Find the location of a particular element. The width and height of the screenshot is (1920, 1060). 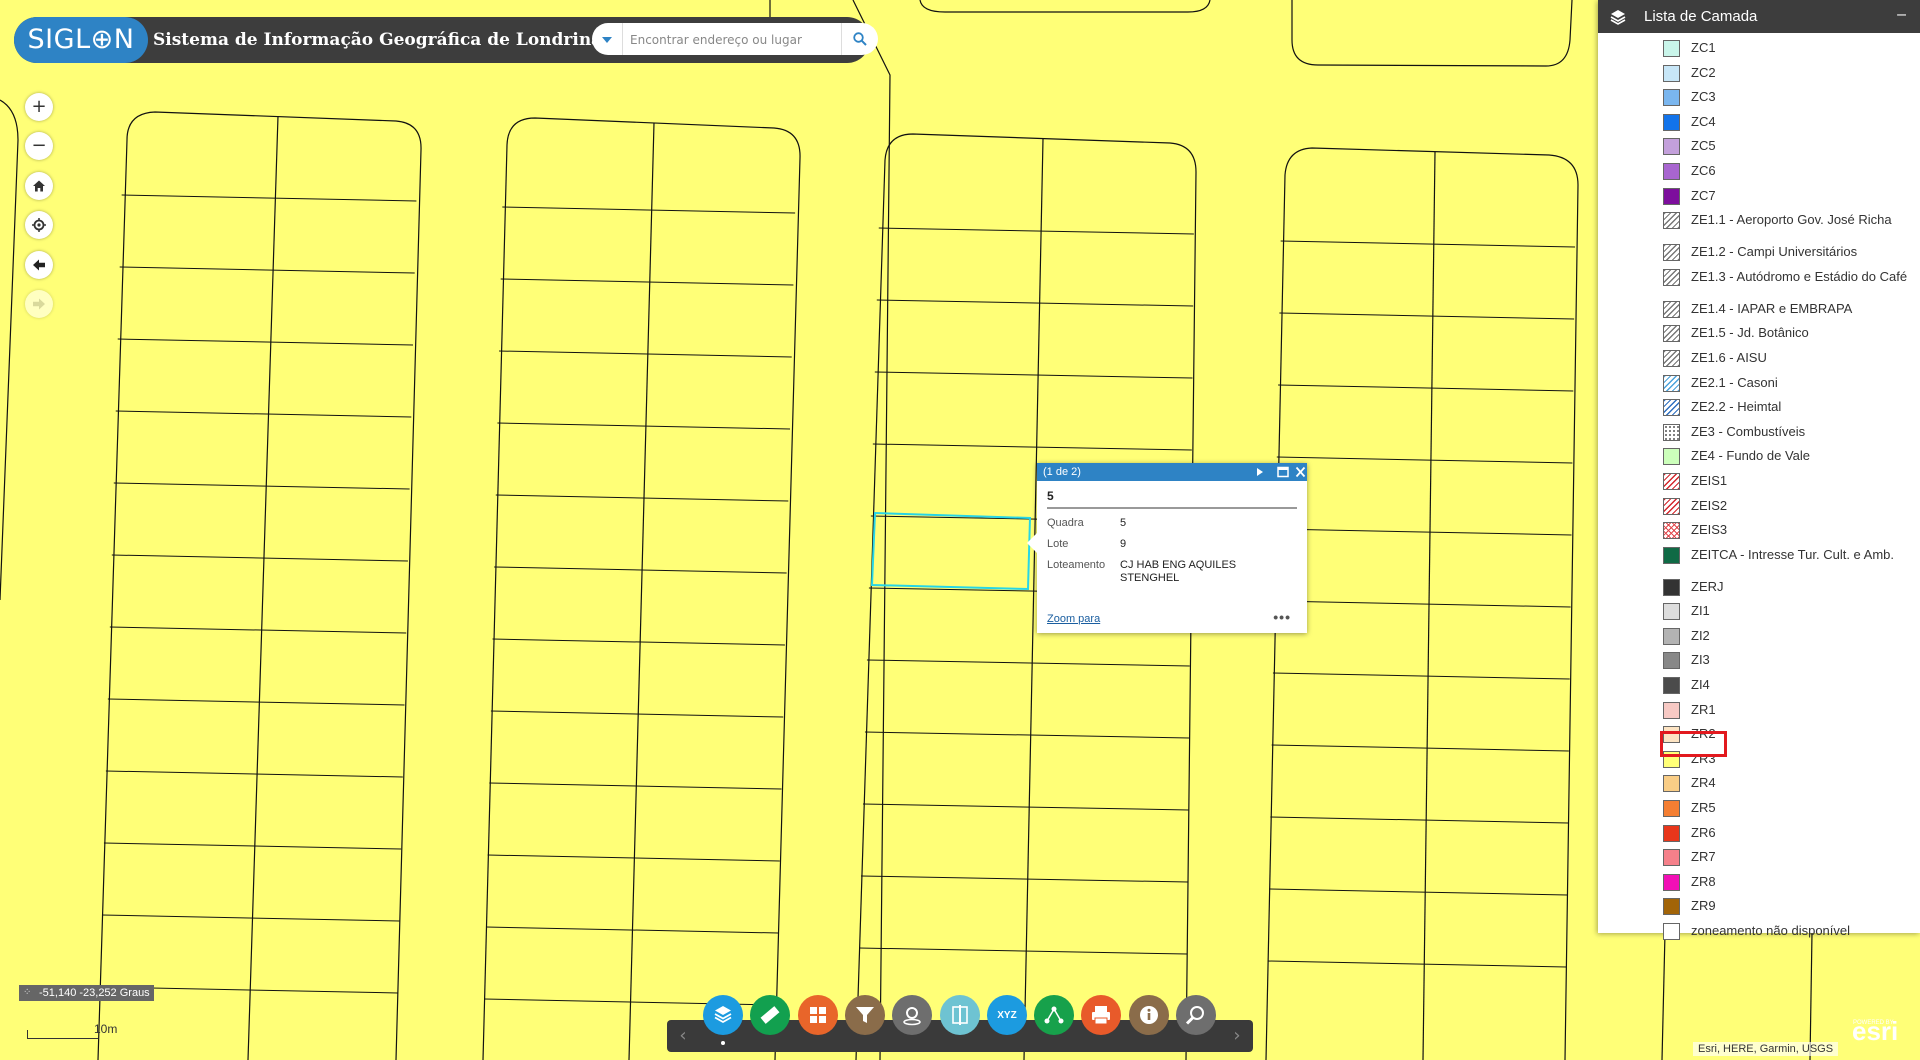

popup-close-button is located at coordinates (1301, 472).